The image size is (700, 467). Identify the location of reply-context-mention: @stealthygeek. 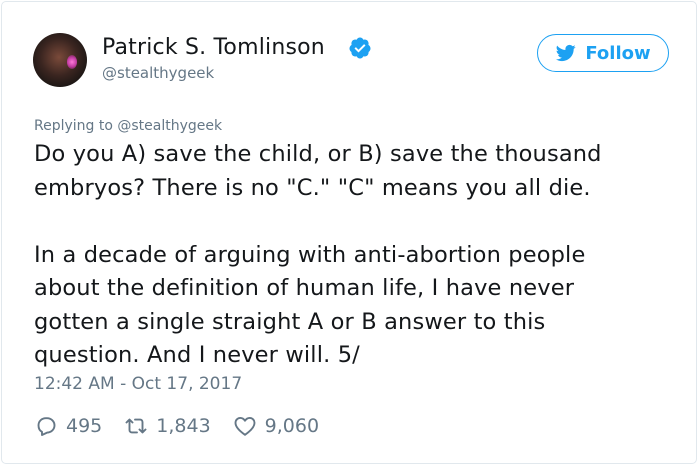
(169, 126).